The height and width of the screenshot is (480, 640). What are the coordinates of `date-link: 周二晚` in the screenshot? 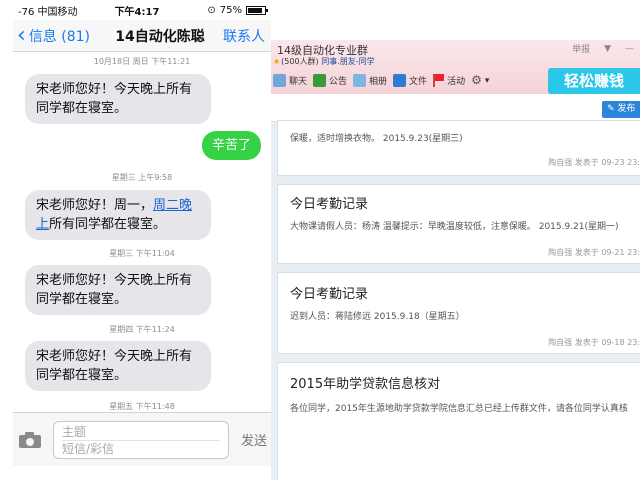 It's located at (172, 205).